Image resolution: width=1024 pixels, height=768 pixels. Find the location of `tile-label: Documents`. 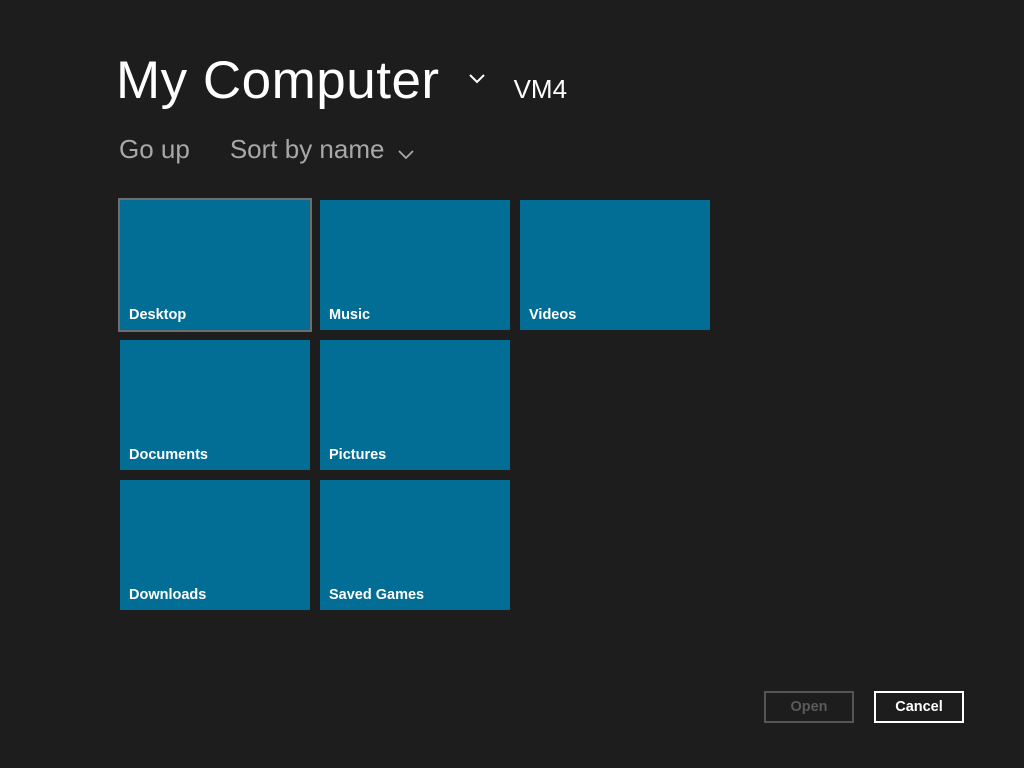

tile-label: Documents is located at coordinates (168, 455).